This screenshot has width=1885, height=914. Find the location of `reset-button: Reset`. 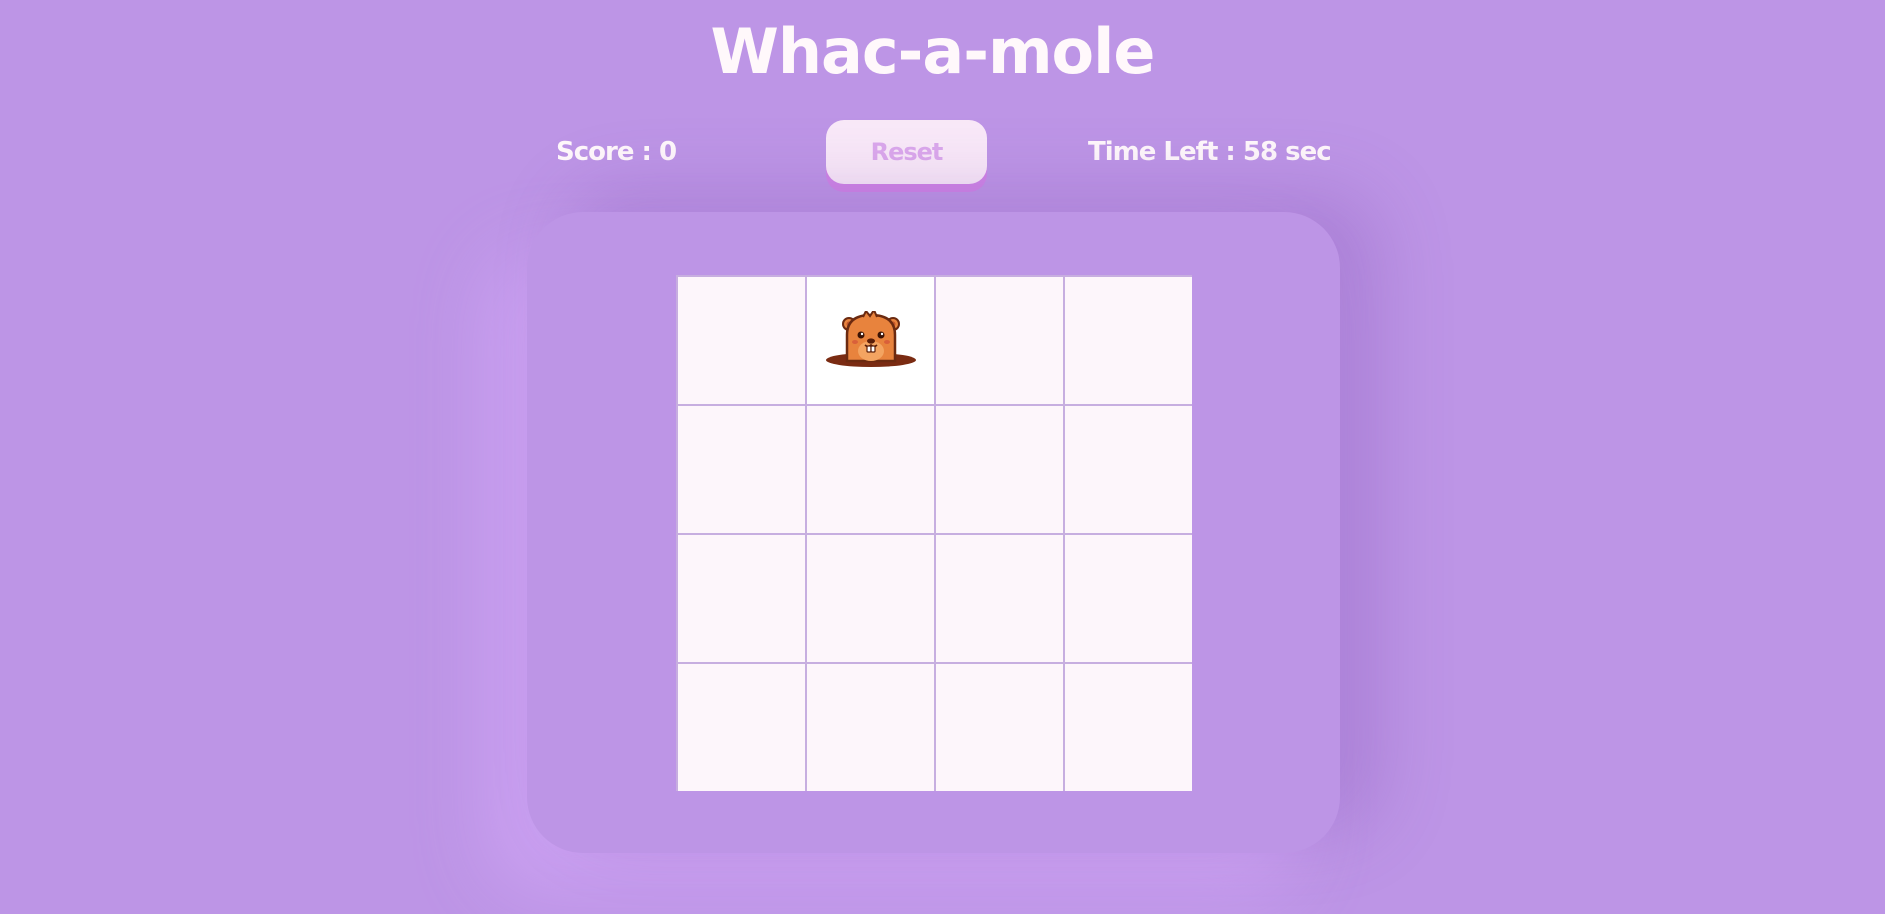

reset-button: Reset is located at coordinates (906, 152).